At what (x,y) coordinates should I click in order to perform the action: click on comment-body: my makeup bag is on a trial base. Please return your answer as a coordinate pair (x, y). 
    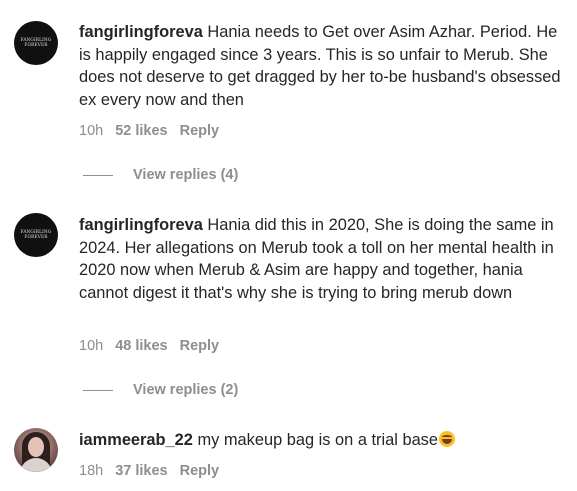
    Looking at the image, I should click on (317, 440).